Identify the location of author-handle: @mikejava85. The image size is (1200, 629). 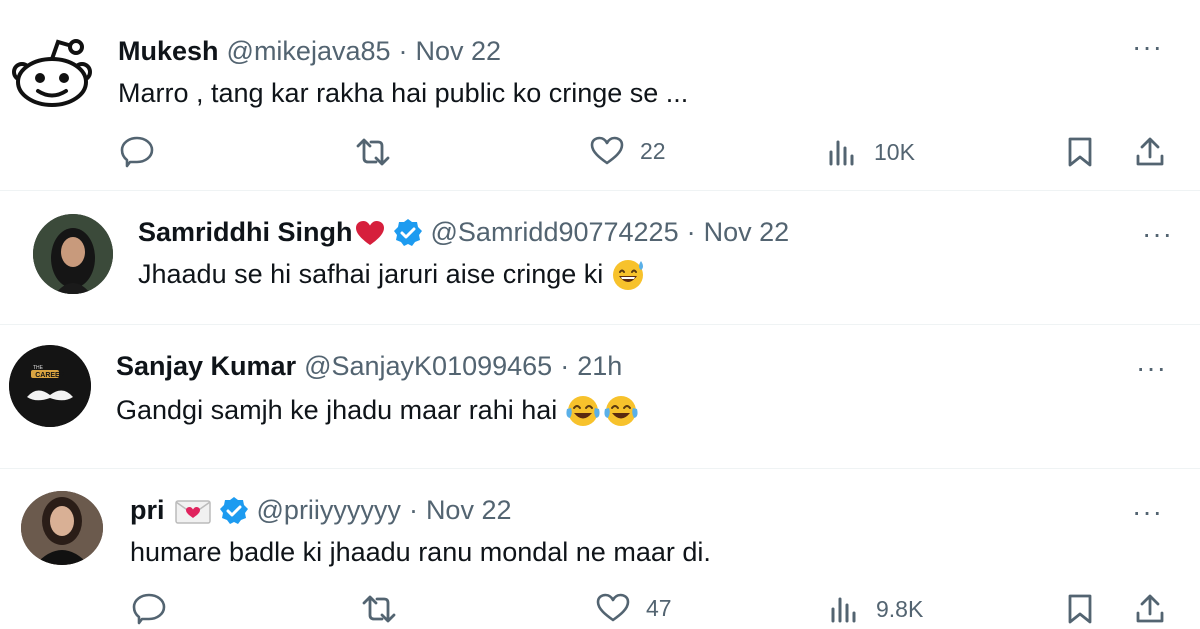
(309, 51).